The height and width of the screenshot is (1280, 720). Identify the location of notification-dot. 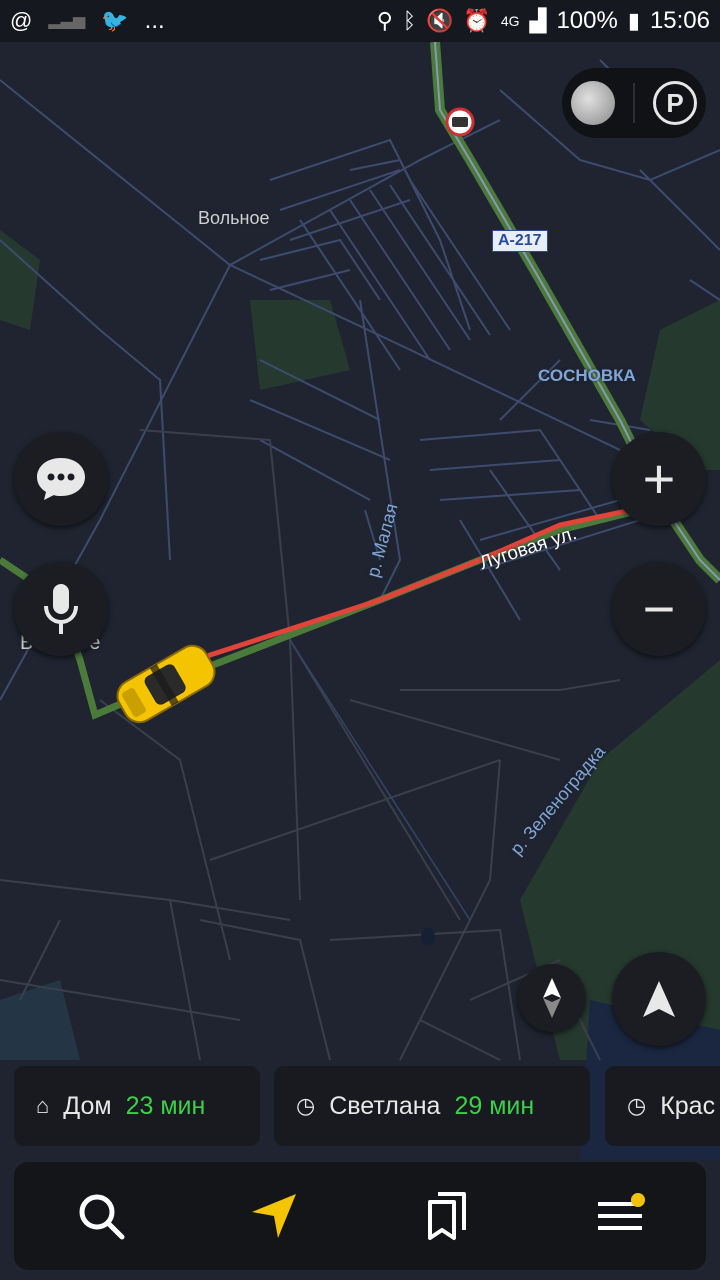
(637, 1200).